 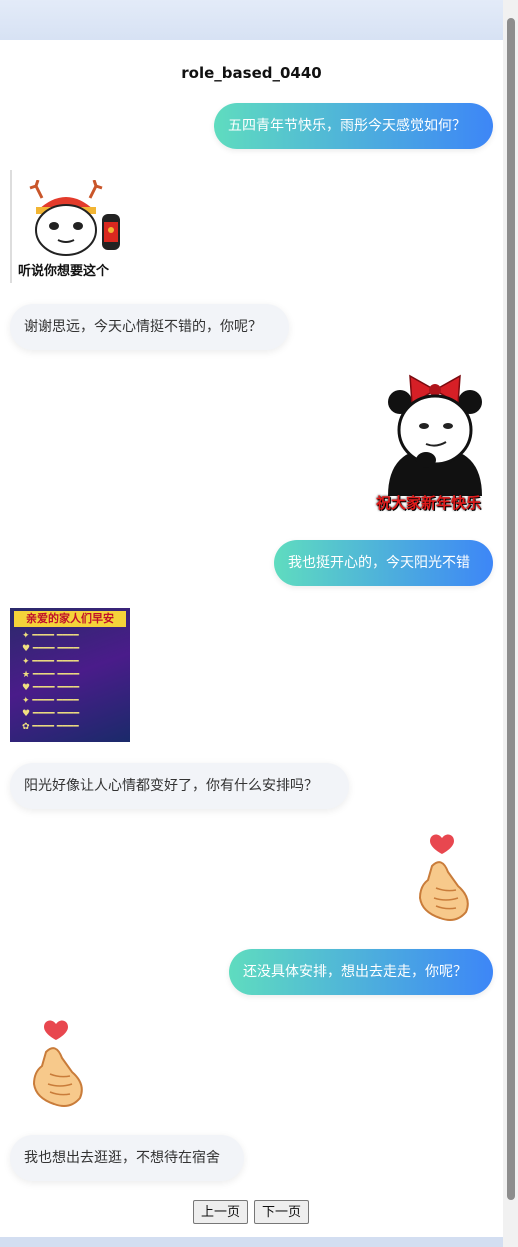 What do you see at coordinates (353, 126) in the screenshot?
I see `message-bubble-sent: 五四青年节快乐，雨彤今天感觉如何？` at bounding box center [353, 126].